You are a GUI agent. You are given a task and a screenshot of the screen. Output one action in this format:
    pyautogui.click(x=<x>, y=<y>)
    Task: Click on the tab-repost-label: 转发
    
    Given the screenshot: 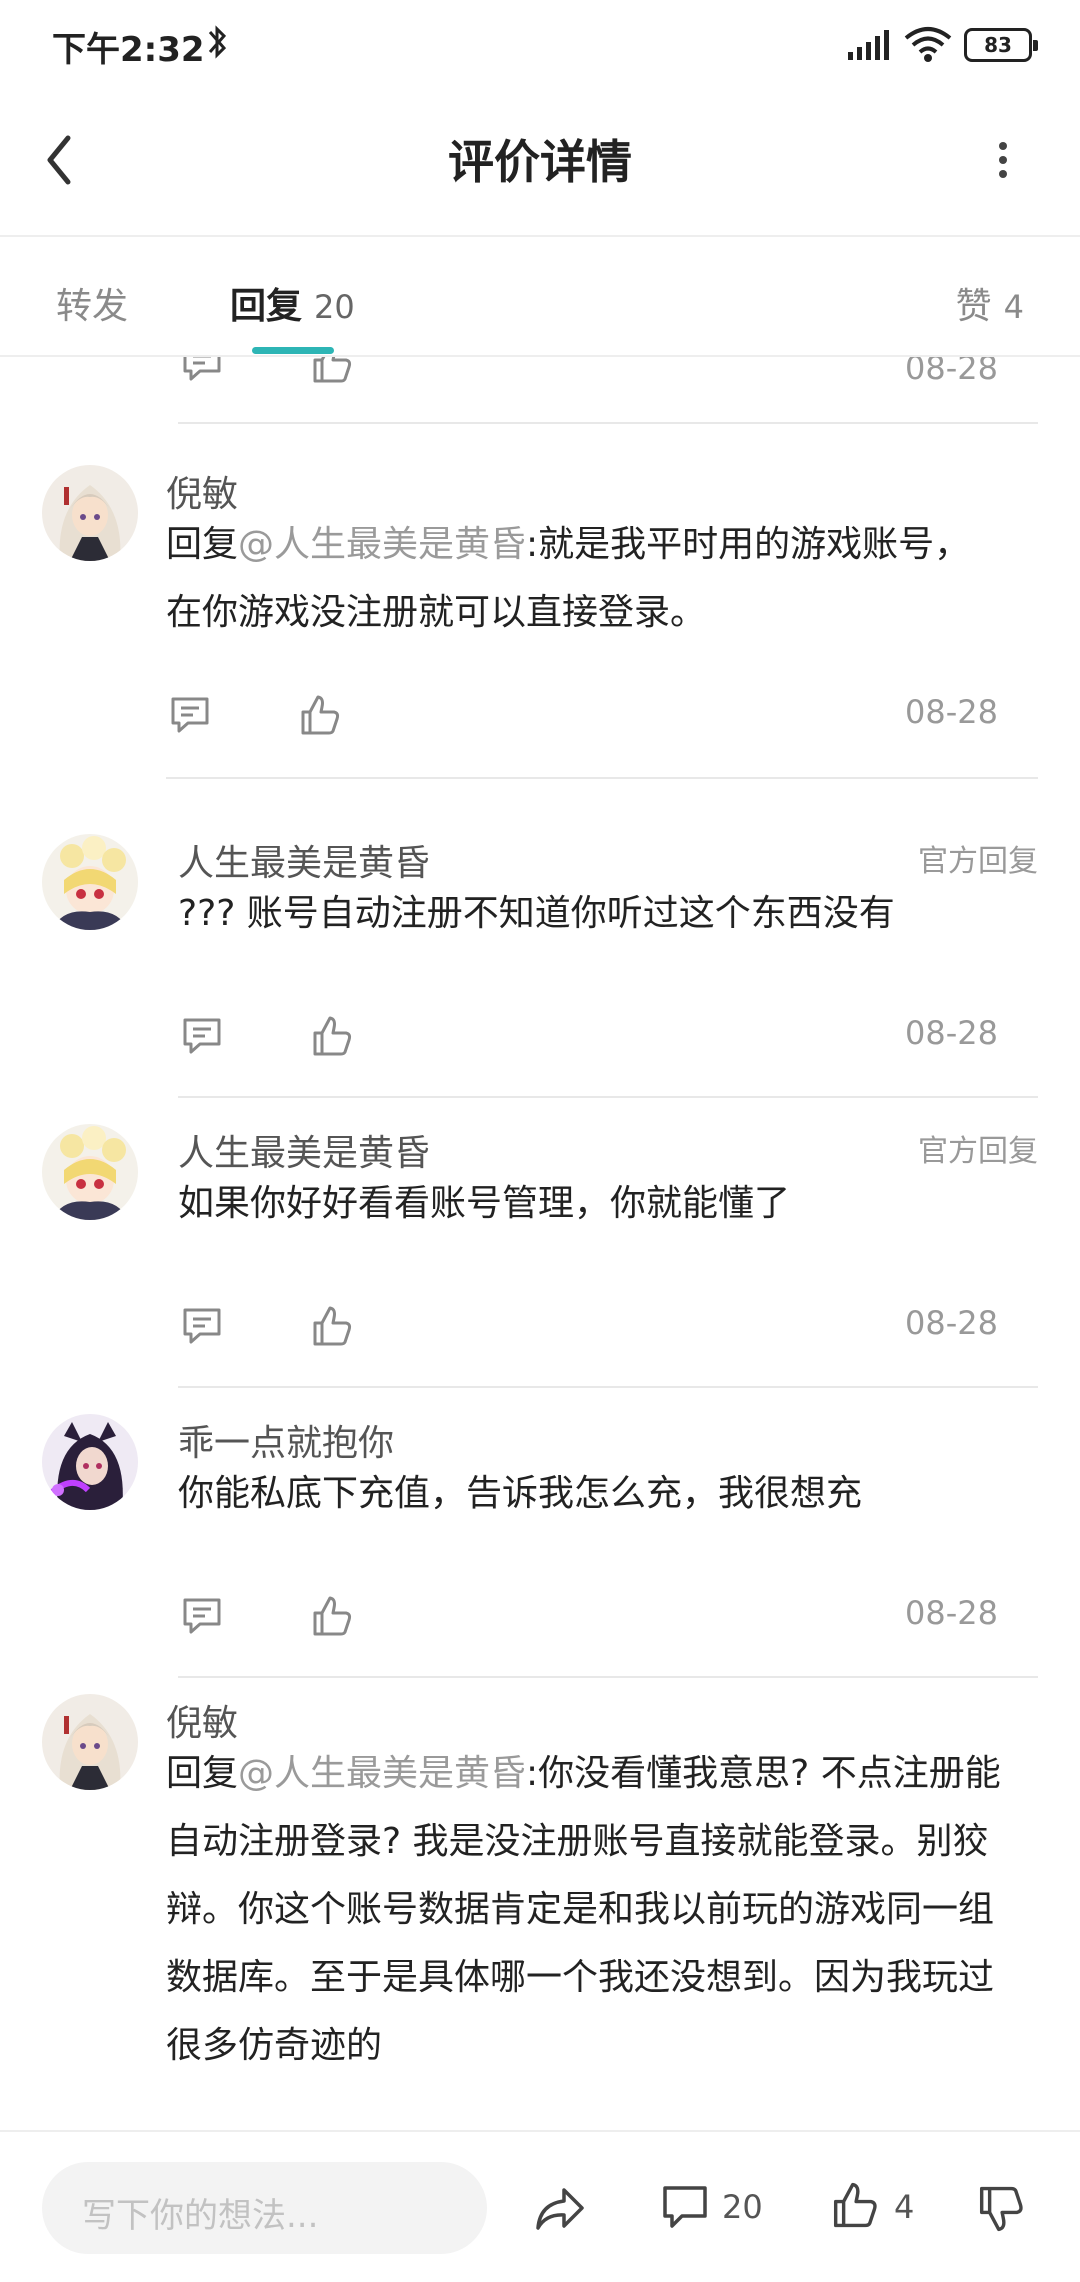 What is the action you would take?
    pyautogui.click(x=92, y=306)
    